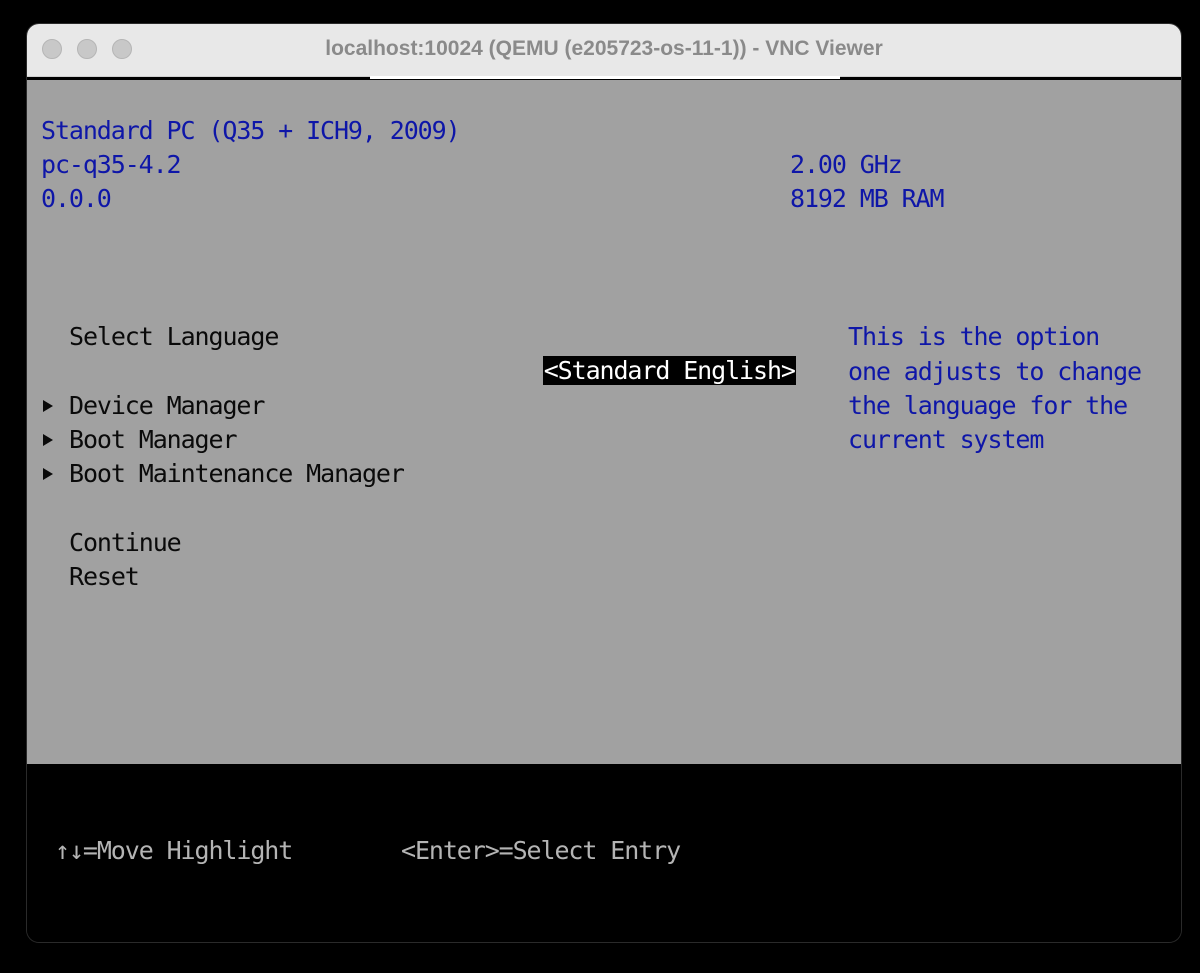  I want to click on menu-item-device-manager: Device Manager, so click(167, 406).